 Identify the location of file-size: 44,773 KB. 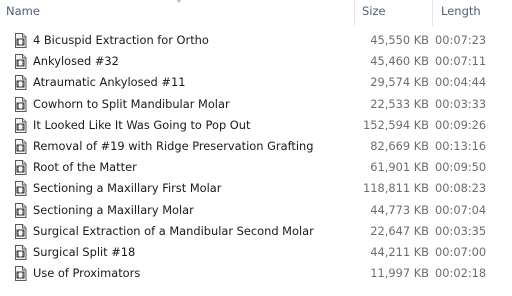
(399, 209).